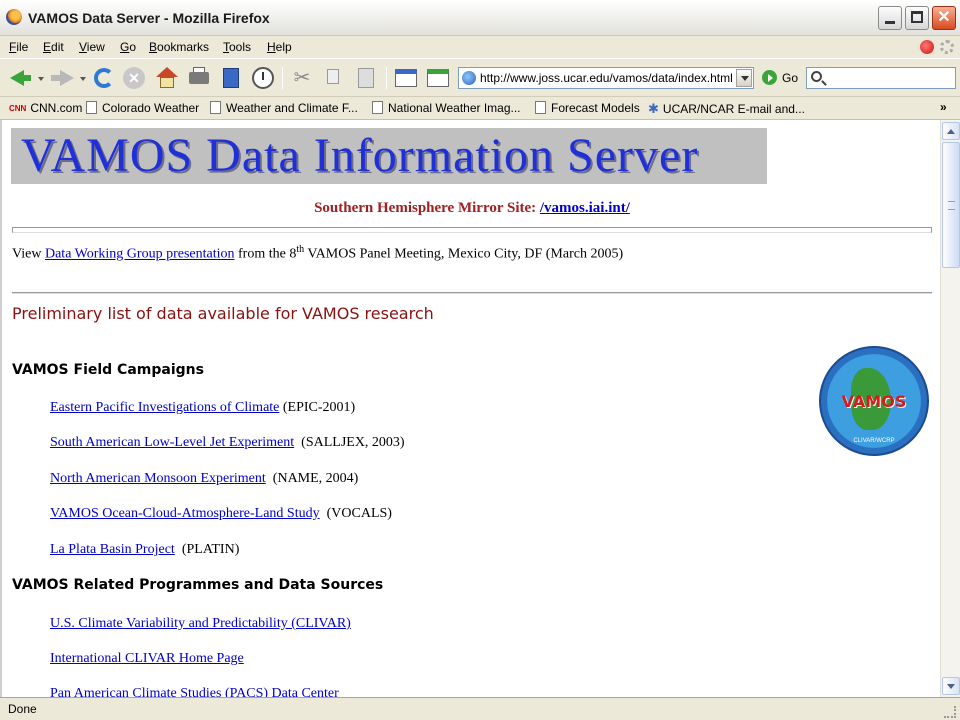 This screenshot has height=720, width=960. I want to click on home-icon, so click(167, 72).